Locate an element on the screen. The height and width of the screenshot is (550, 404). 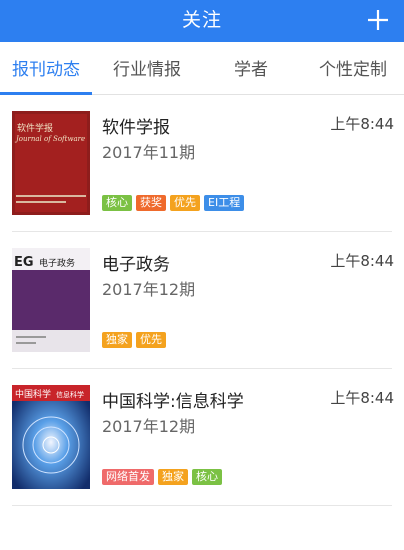
journal-name: 中国科学:信息科学 is located at coordinates (173, 402).